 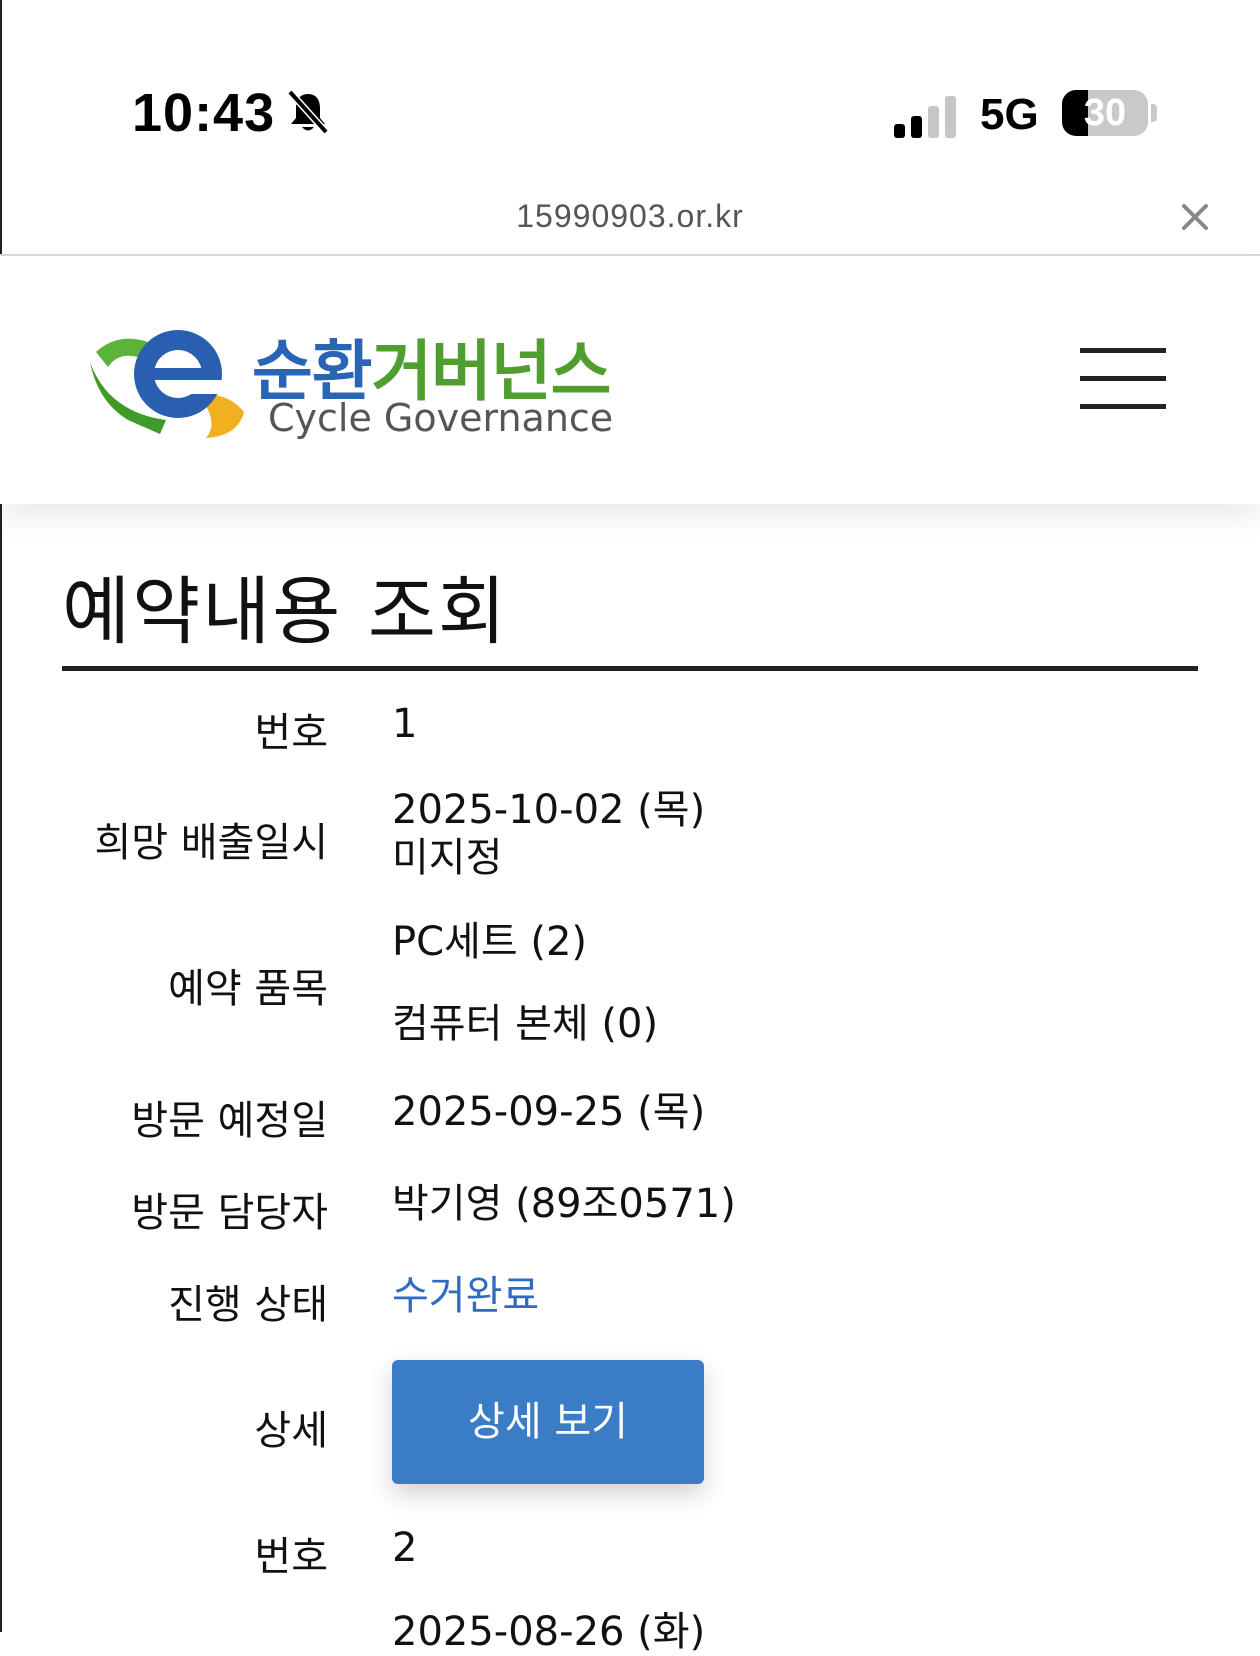 What do you see at coordinates (285, 612) in the screenshot?
I see `page-title: 예약내용 조회` at bounding box center [285, 612].